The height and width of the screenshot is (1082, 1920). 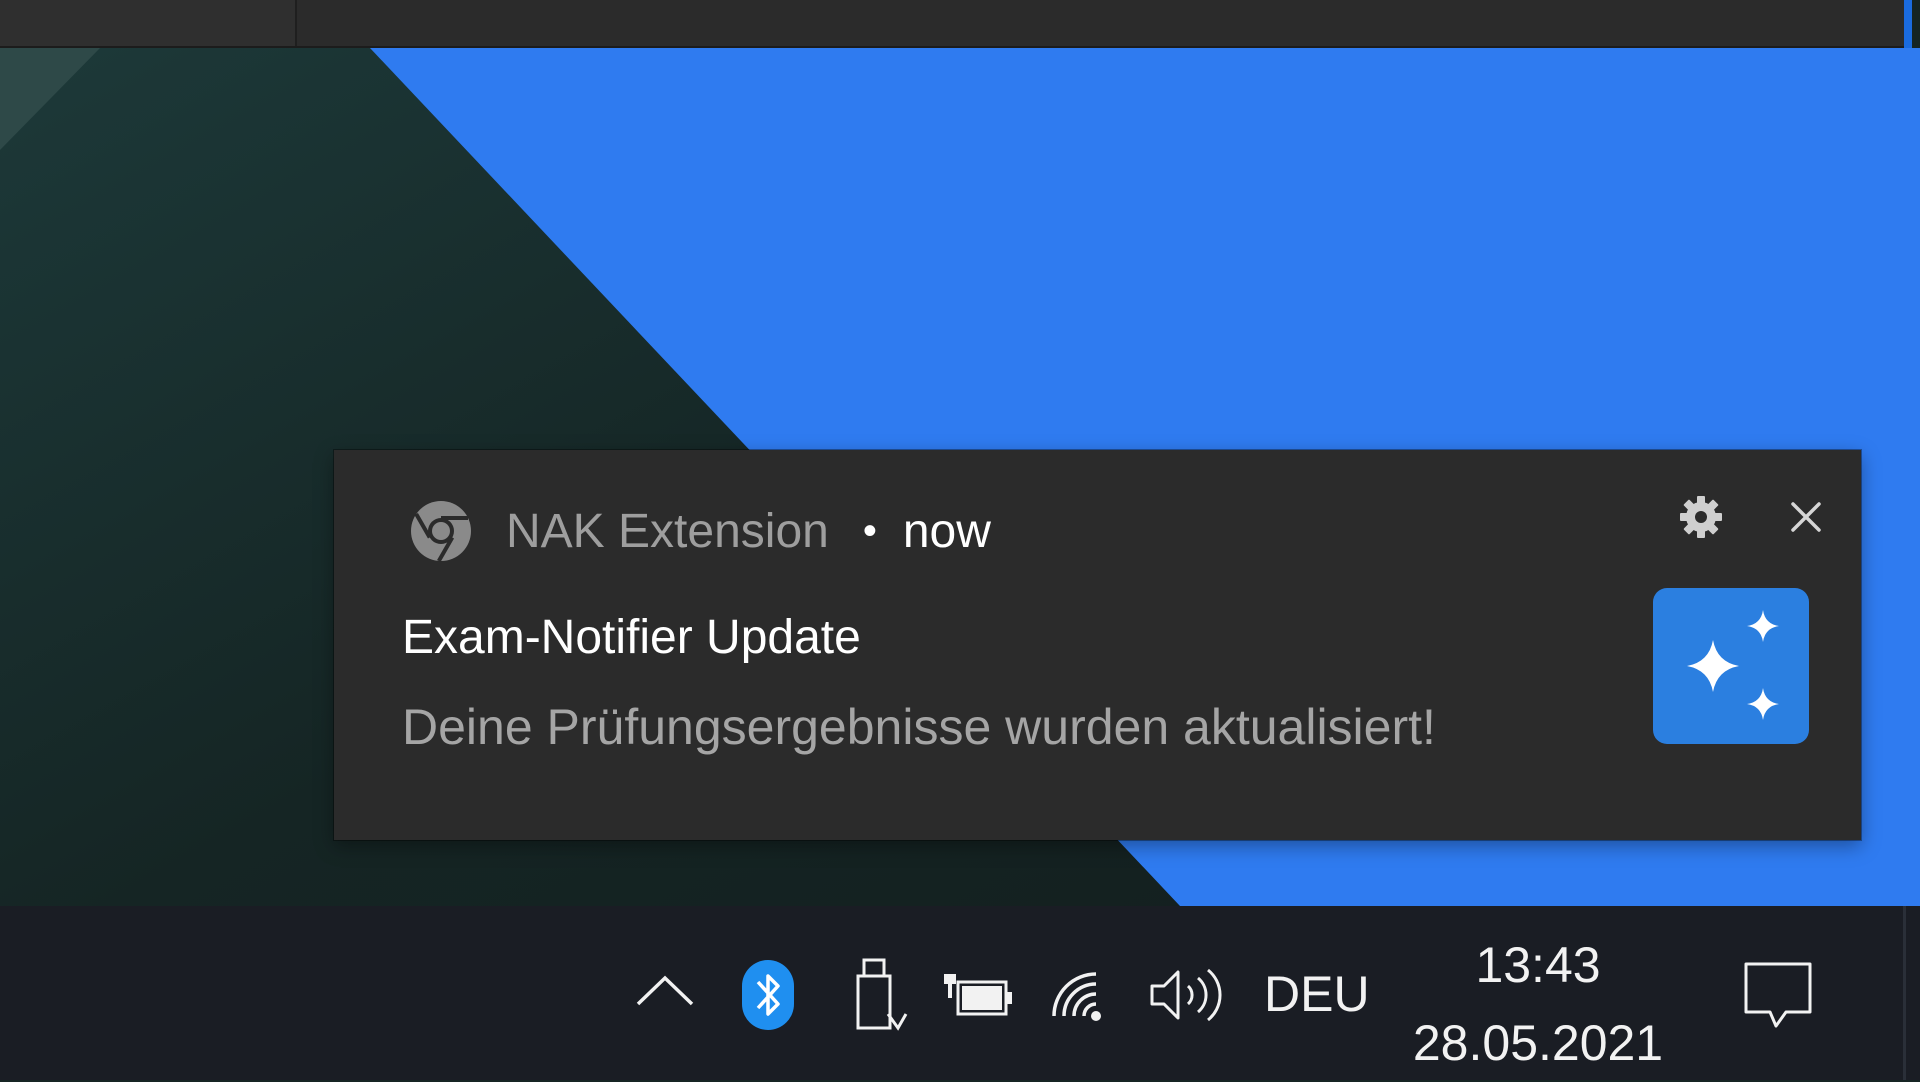 I want to click on close-icon, so click(x=1806, y=517).